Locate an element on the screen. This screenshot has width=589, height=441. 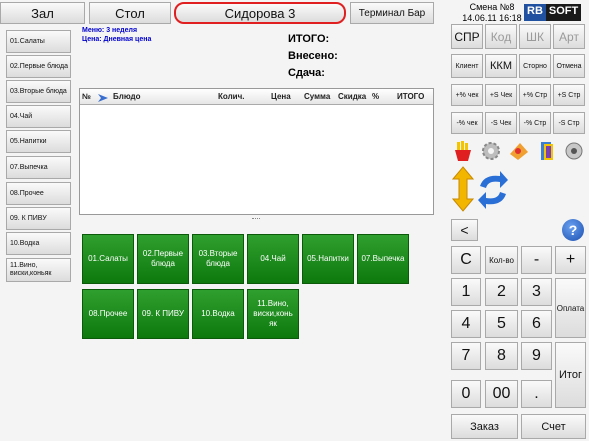
help-icon: ? is located at coordinates (573, 230).